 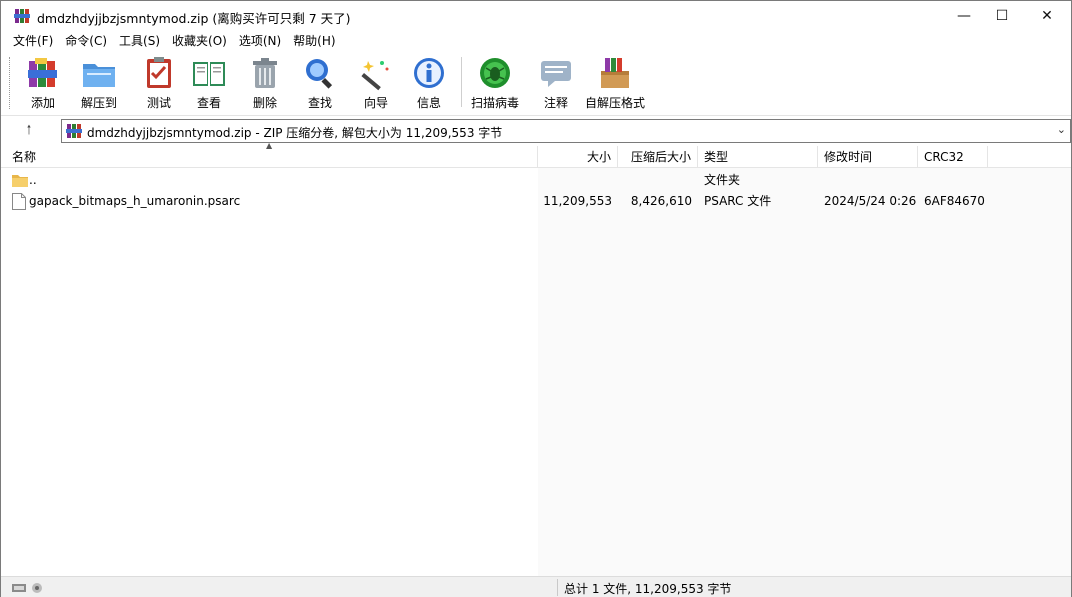 What do you see at coordinates (495, 73) in the screenshot?
I see `virus-scan-icon` at bounding box center [495, 73].